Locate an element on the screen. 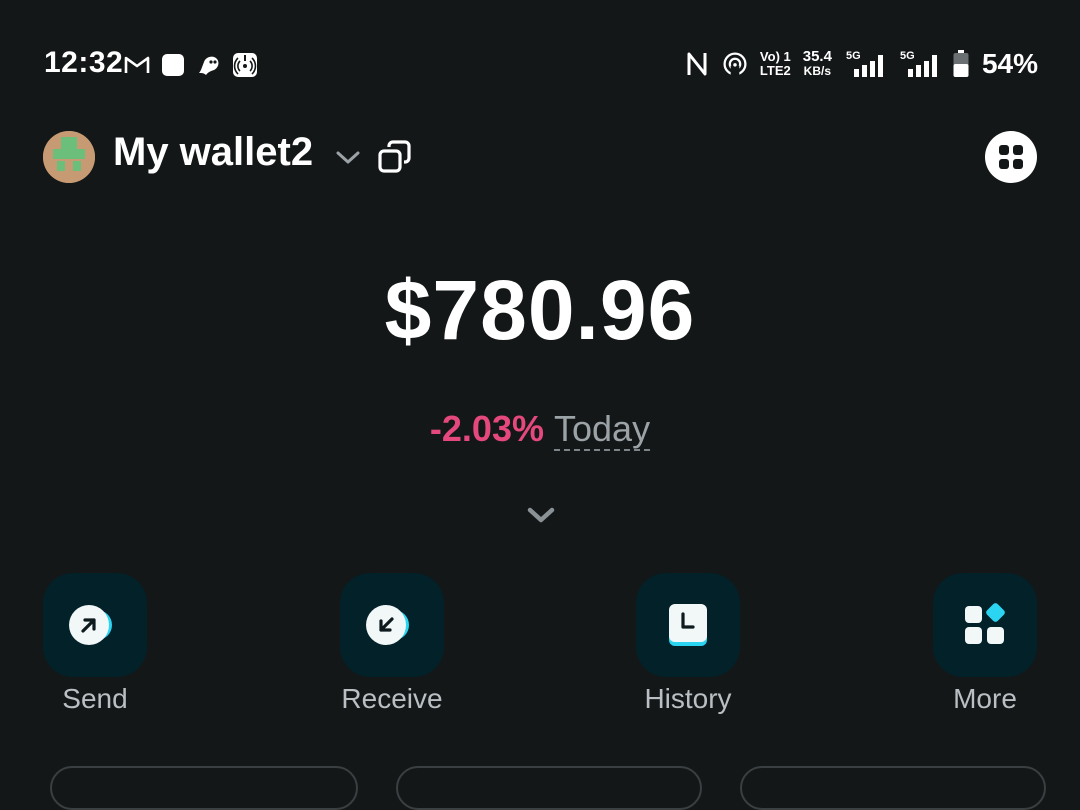 The width and height of the screenshot is (1080, 810). send-label: Send is located at coordinates (95, 698).